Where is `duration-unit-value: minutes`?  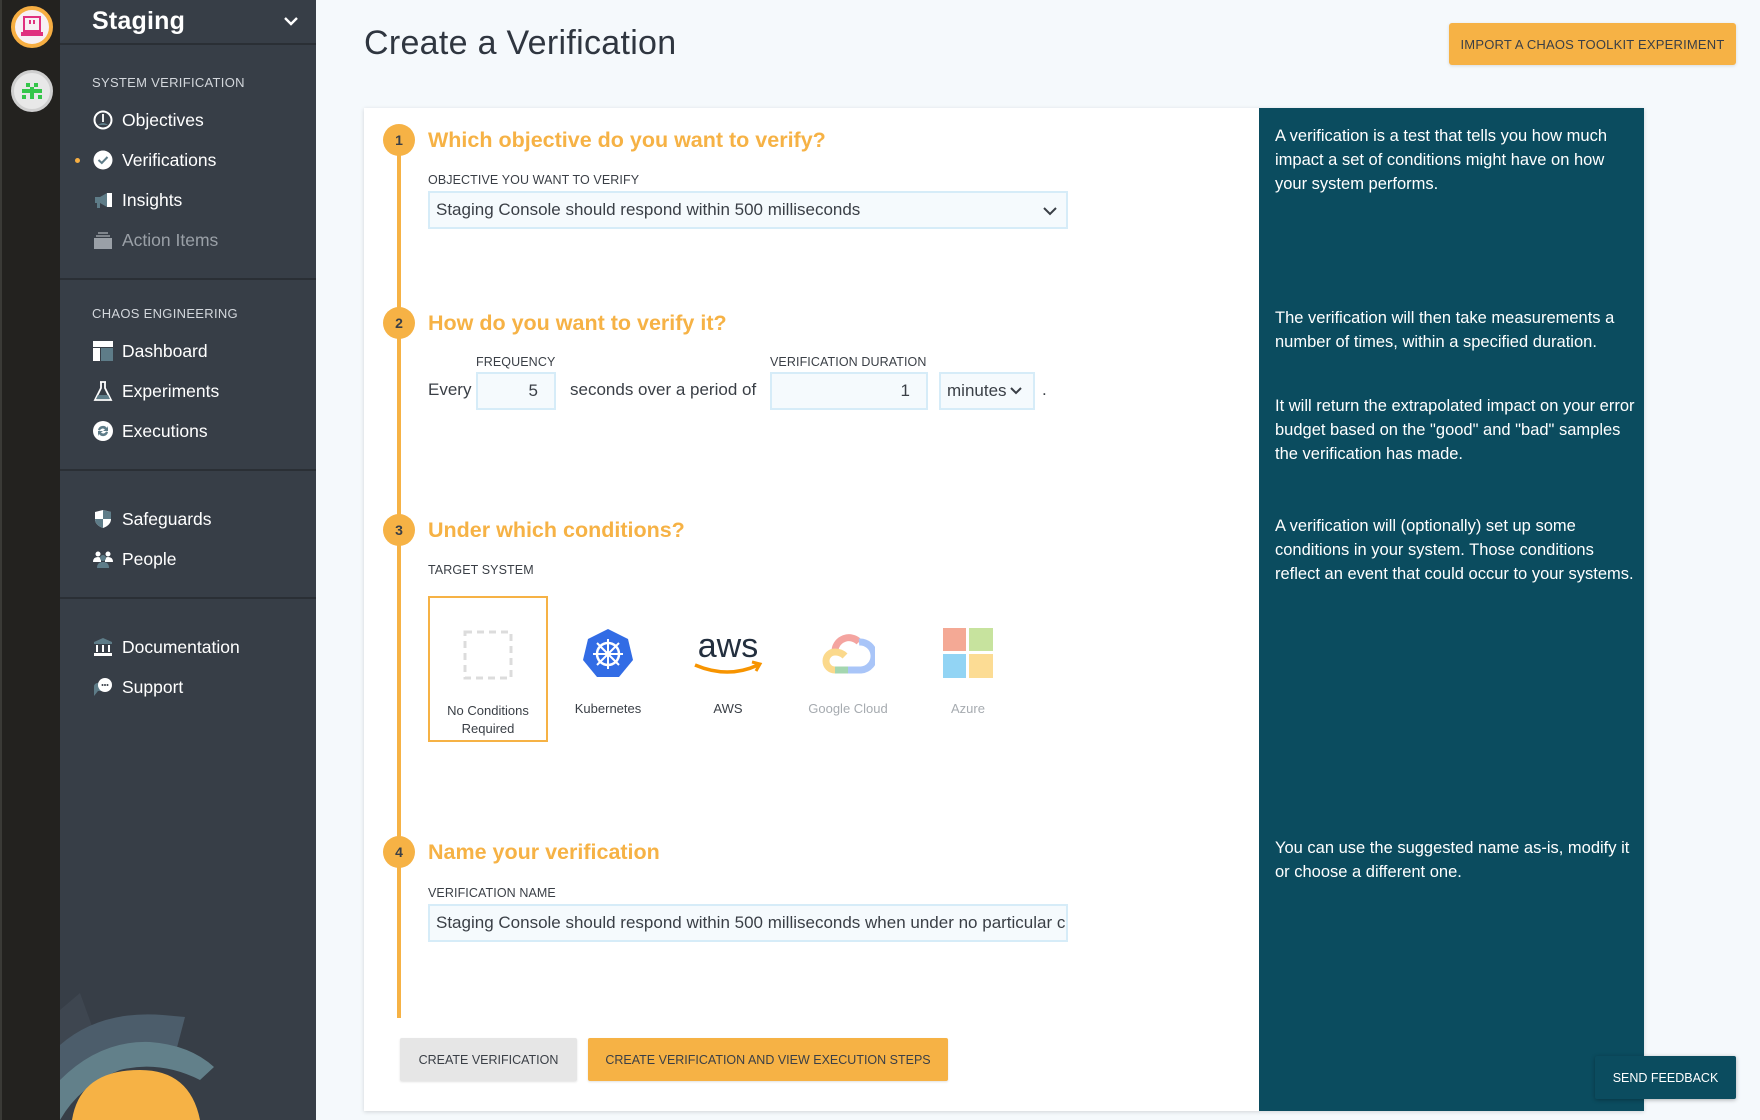 duration-unit-value: minutes is located at coordinates (977, 390).